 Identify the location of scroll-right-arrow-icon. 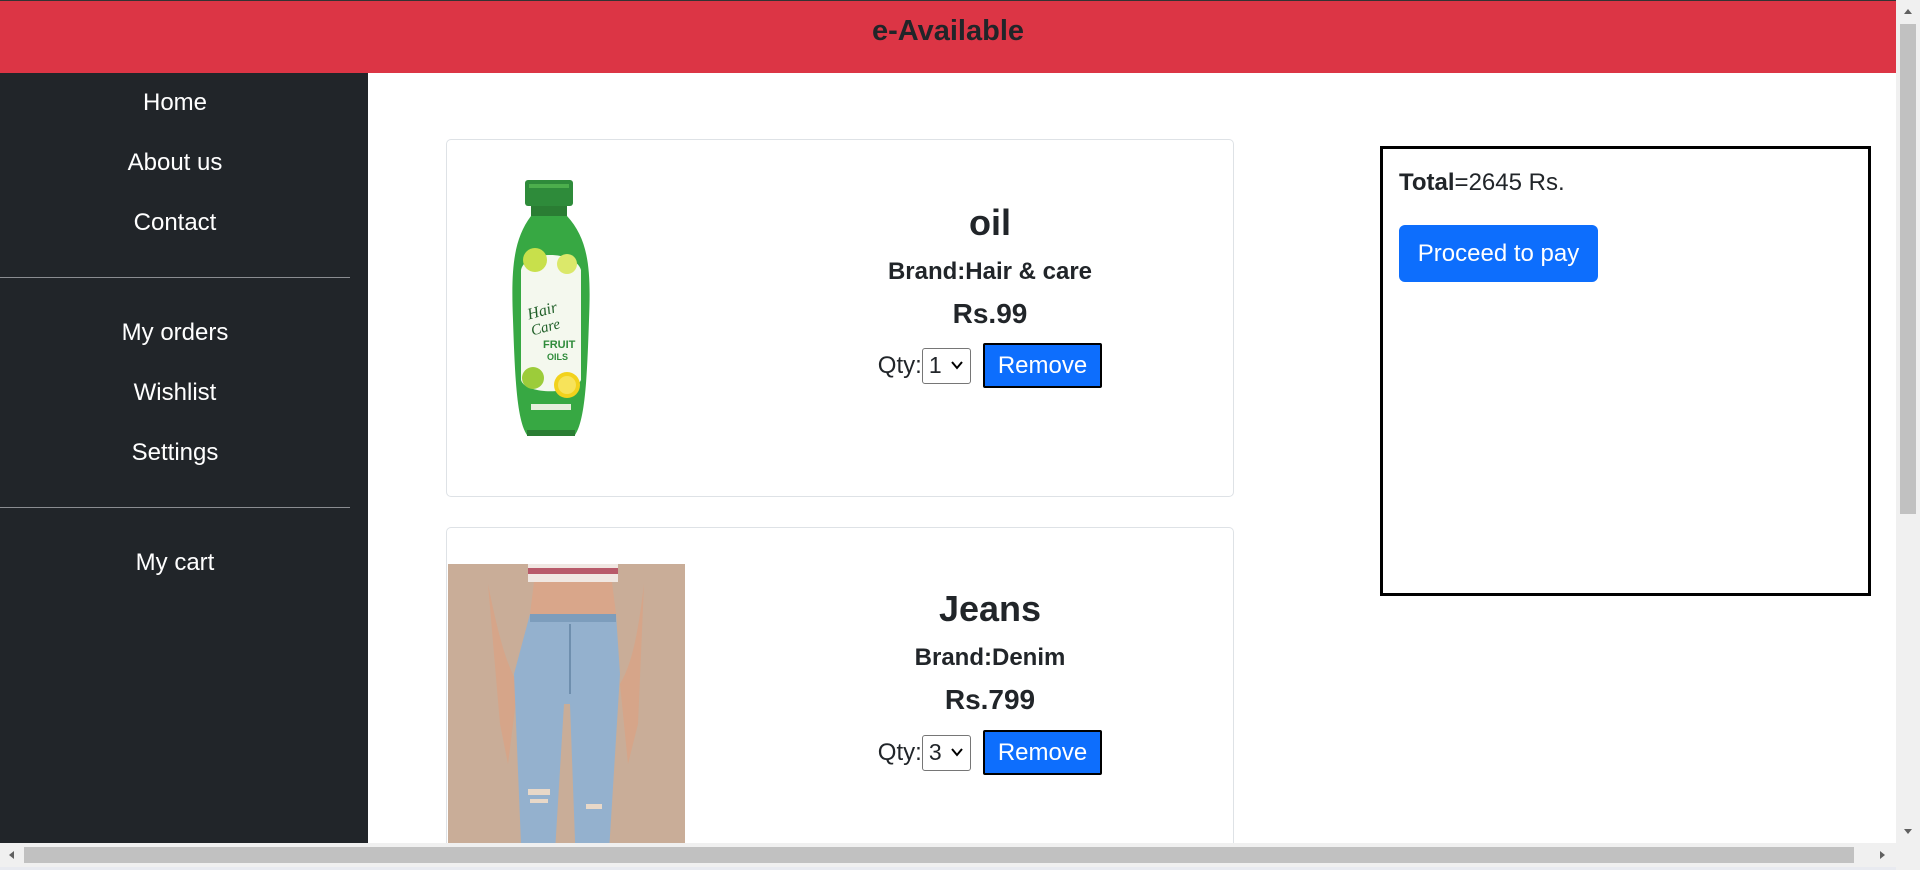
(1882, 855).